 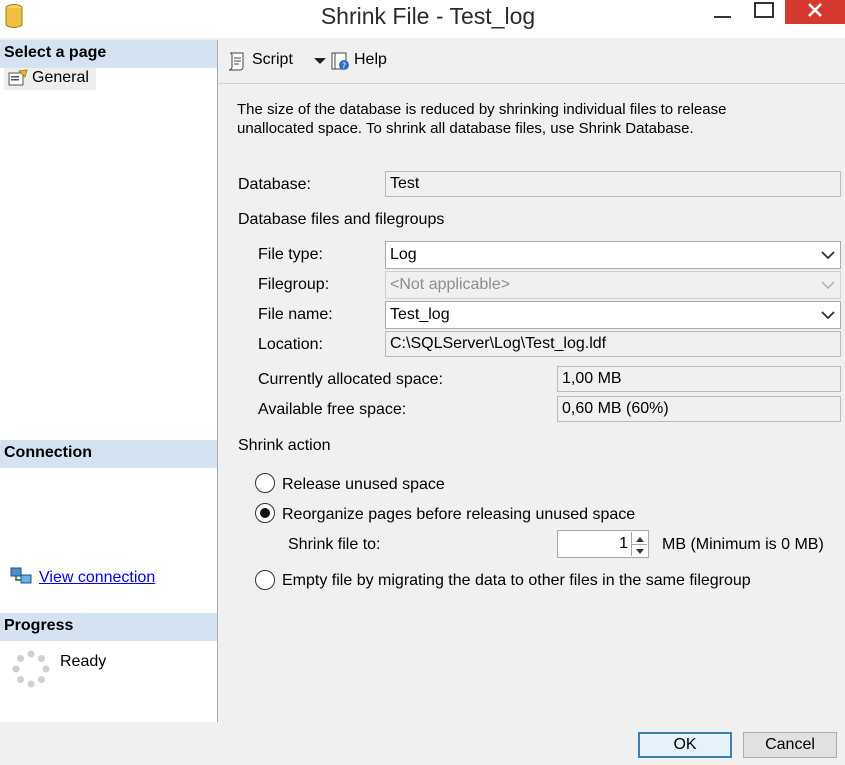 I want to click on title-bar: Shrink File - Test_log, so click(x=422, y=19).